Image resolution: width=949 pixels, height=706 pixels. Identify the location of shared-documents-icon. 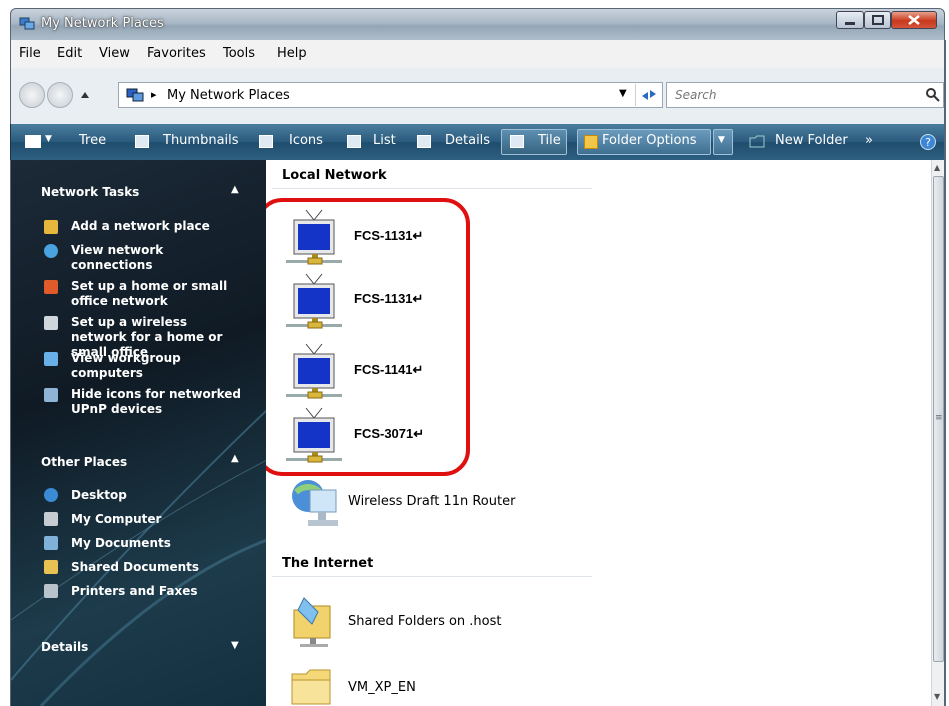
(51, 567).